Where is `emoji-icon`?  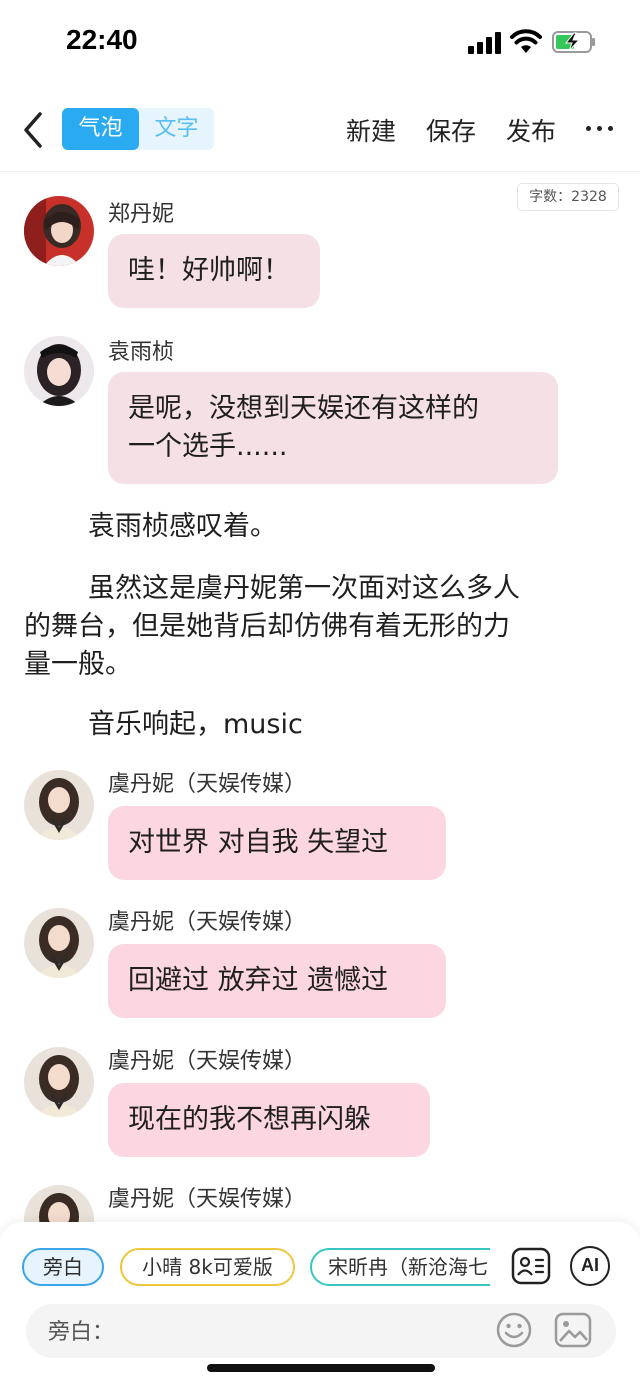 emoji-icon is located at coordinates (514, 1330).